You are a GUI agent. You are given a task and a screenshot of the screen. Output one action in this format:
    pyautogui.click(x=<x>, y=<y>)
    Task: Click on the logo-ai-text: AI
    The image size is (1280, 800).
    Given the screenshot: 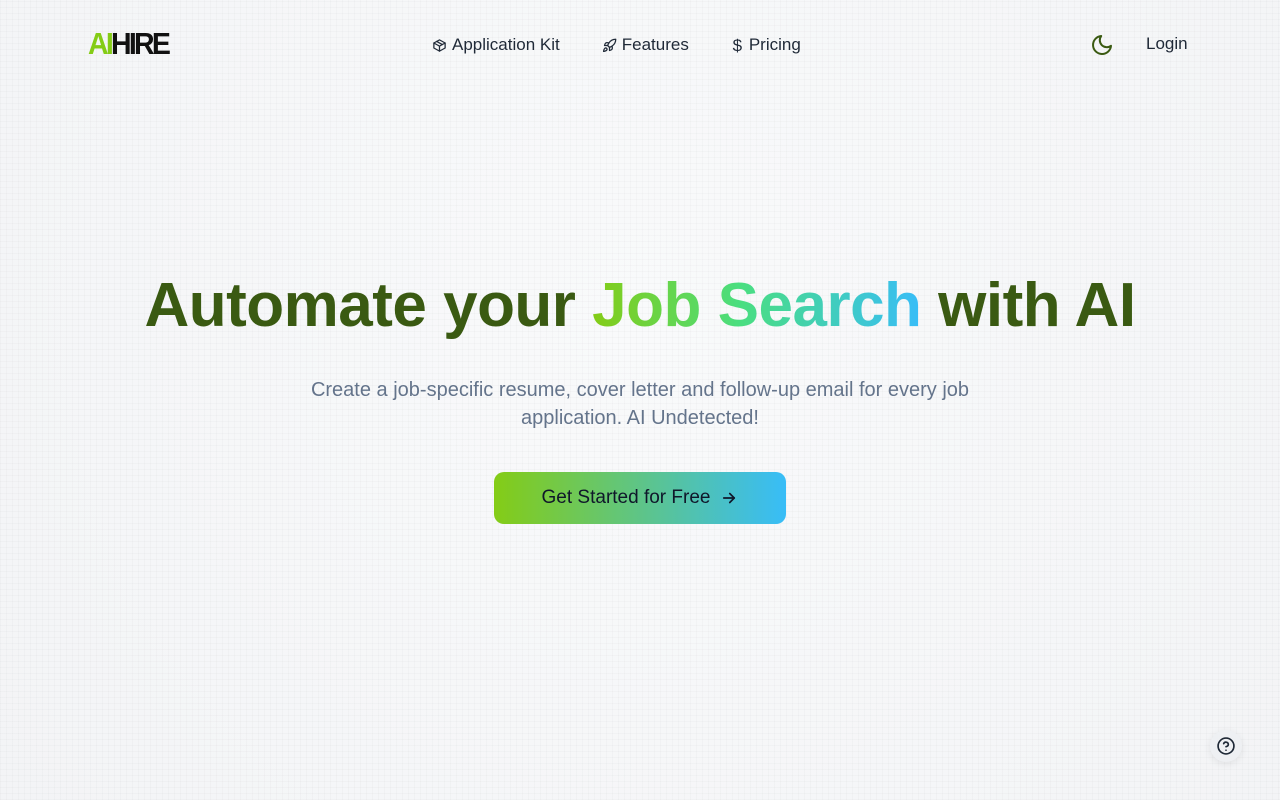 What is the action you would take?
    pyautogui.click(x=101, y=43)
    